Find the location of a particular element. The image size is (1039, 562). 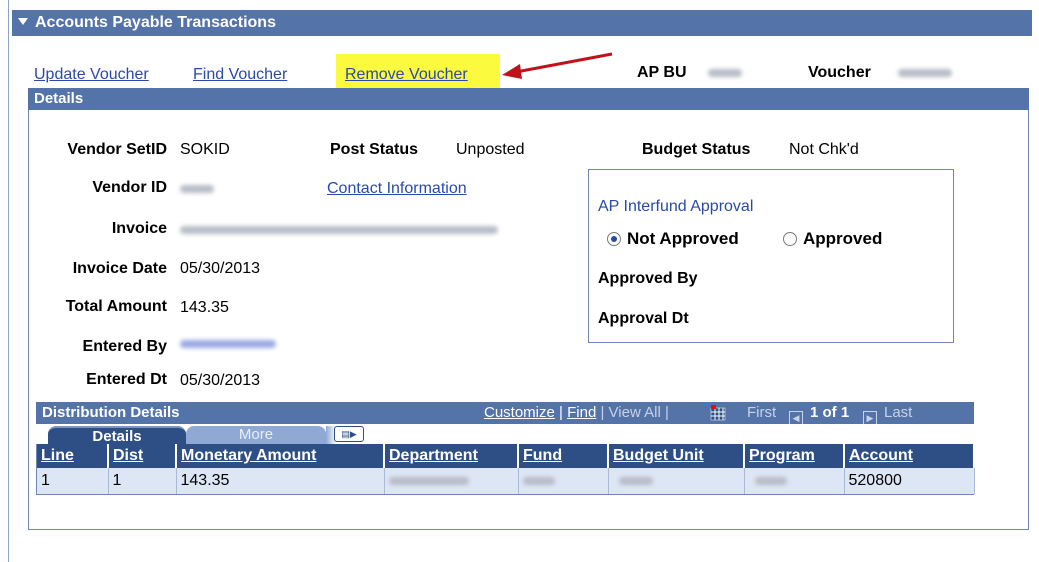

col-department-link: Department is located at coordinates (433, 455).